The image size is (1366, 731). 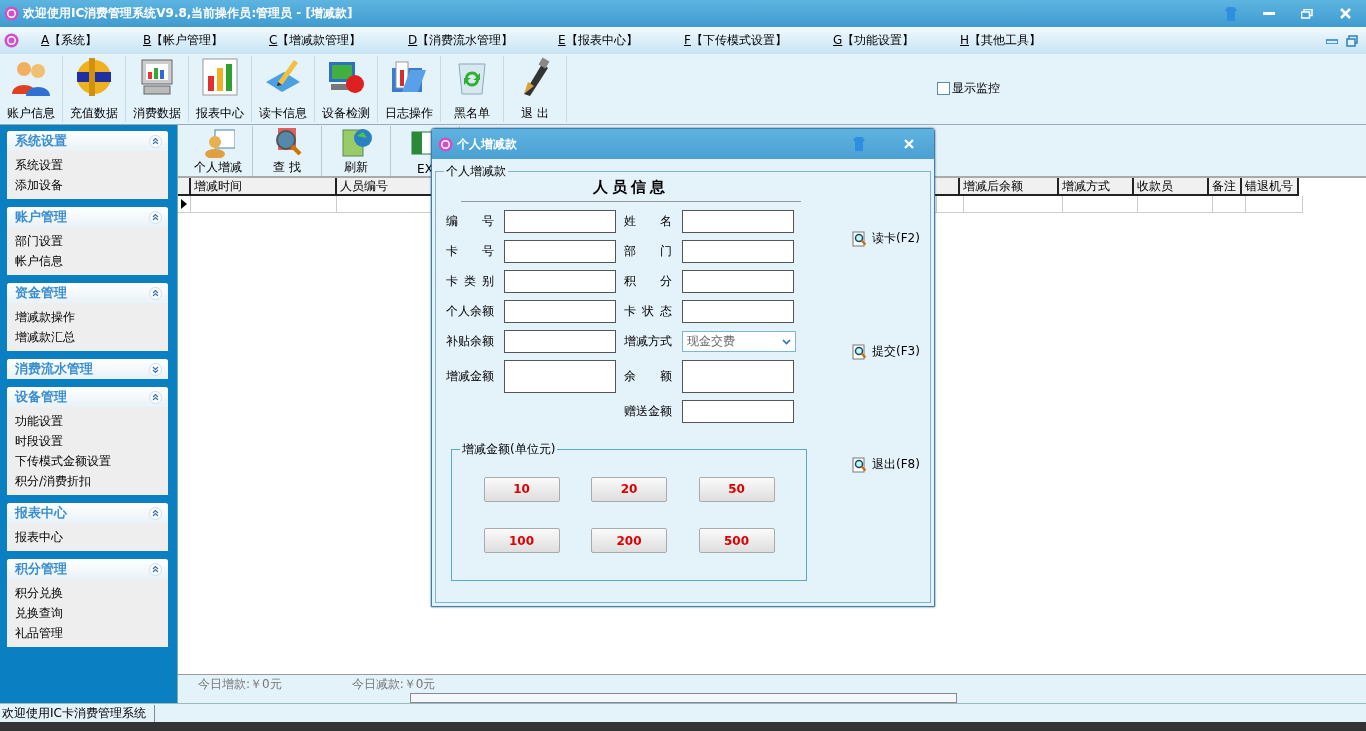 What do you see at coordinates (41, 217) in the screenshot?
I see `group-title: 账户管理` at bounding box center [41, 217].